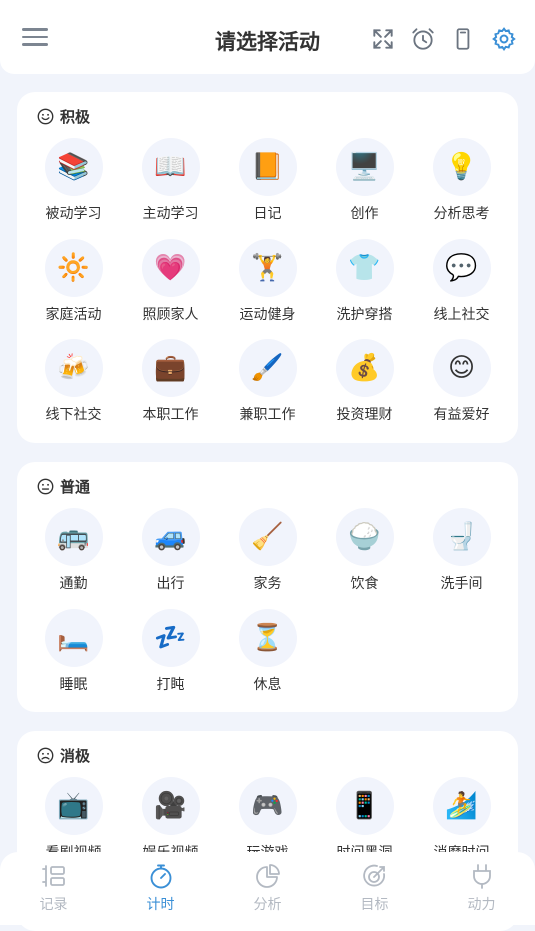 The height and width of the screenshot is (931, 535). I want to click on phone-icon, so click(463, 39).